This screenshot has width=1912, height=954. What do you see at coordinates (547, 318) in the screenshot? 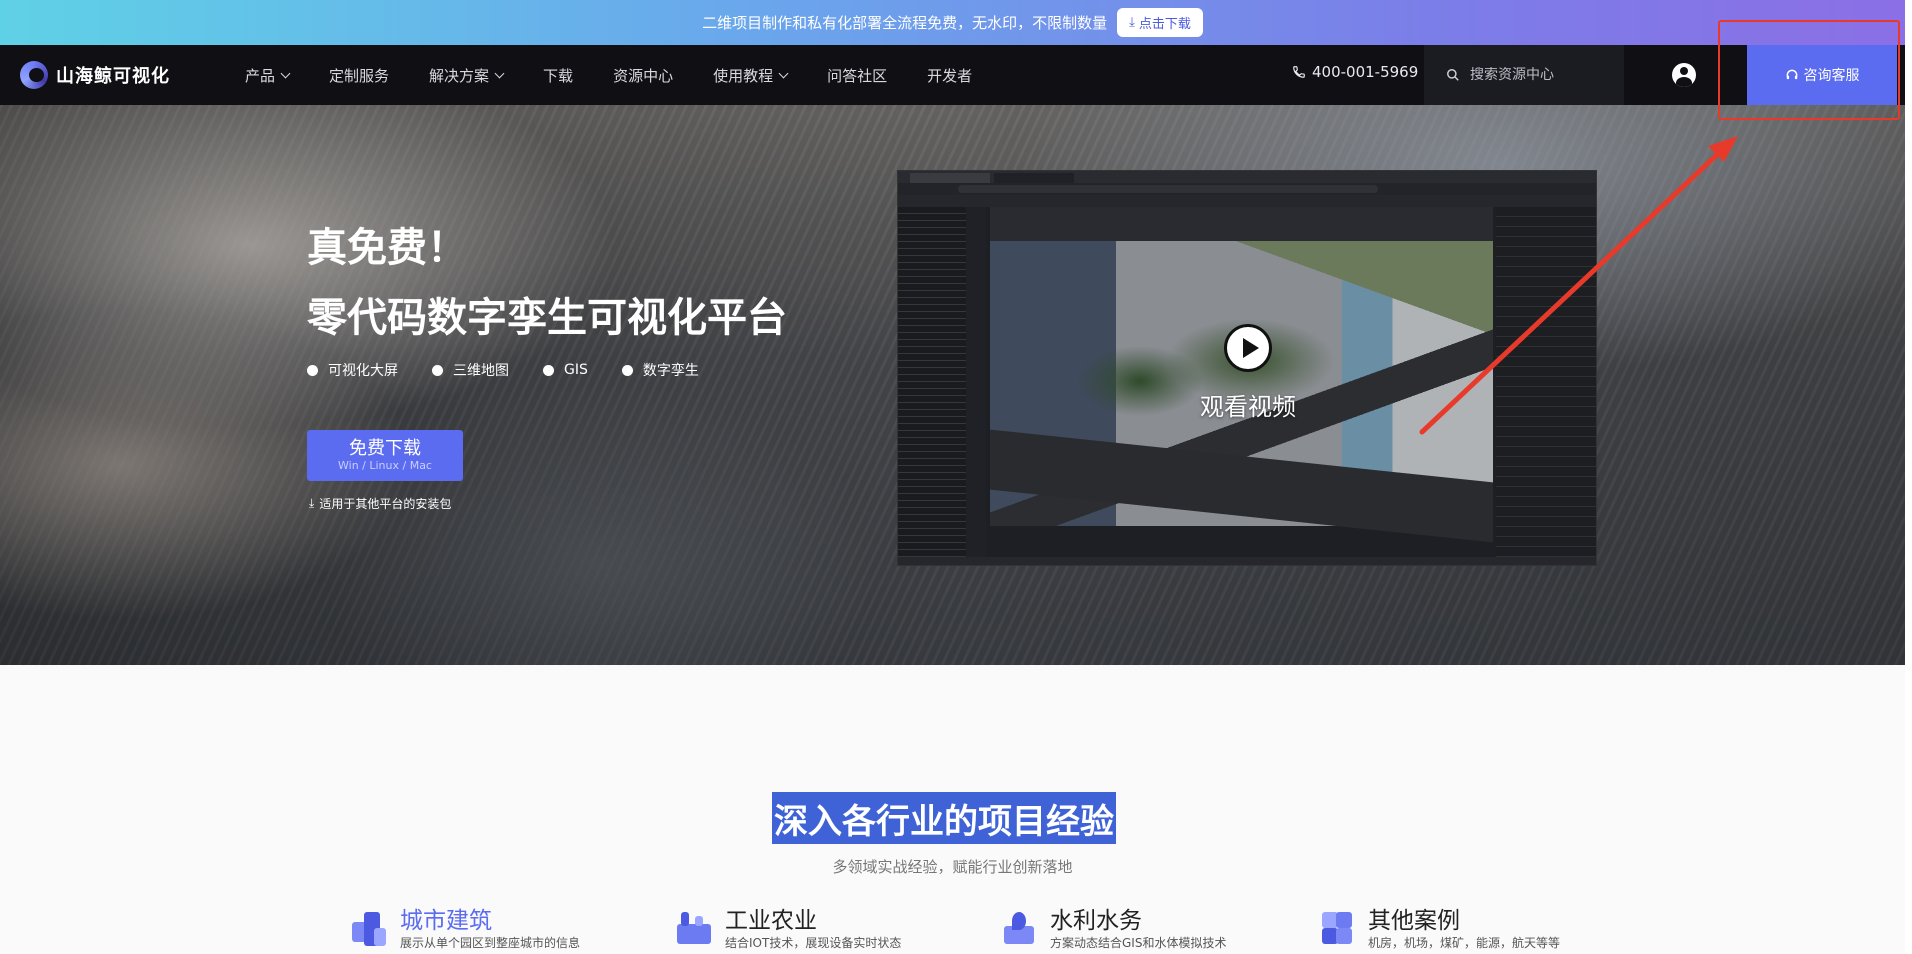
I see `hero-title-line2: 零代码数字孪生可视化平台` at bounding box center [547, 318].